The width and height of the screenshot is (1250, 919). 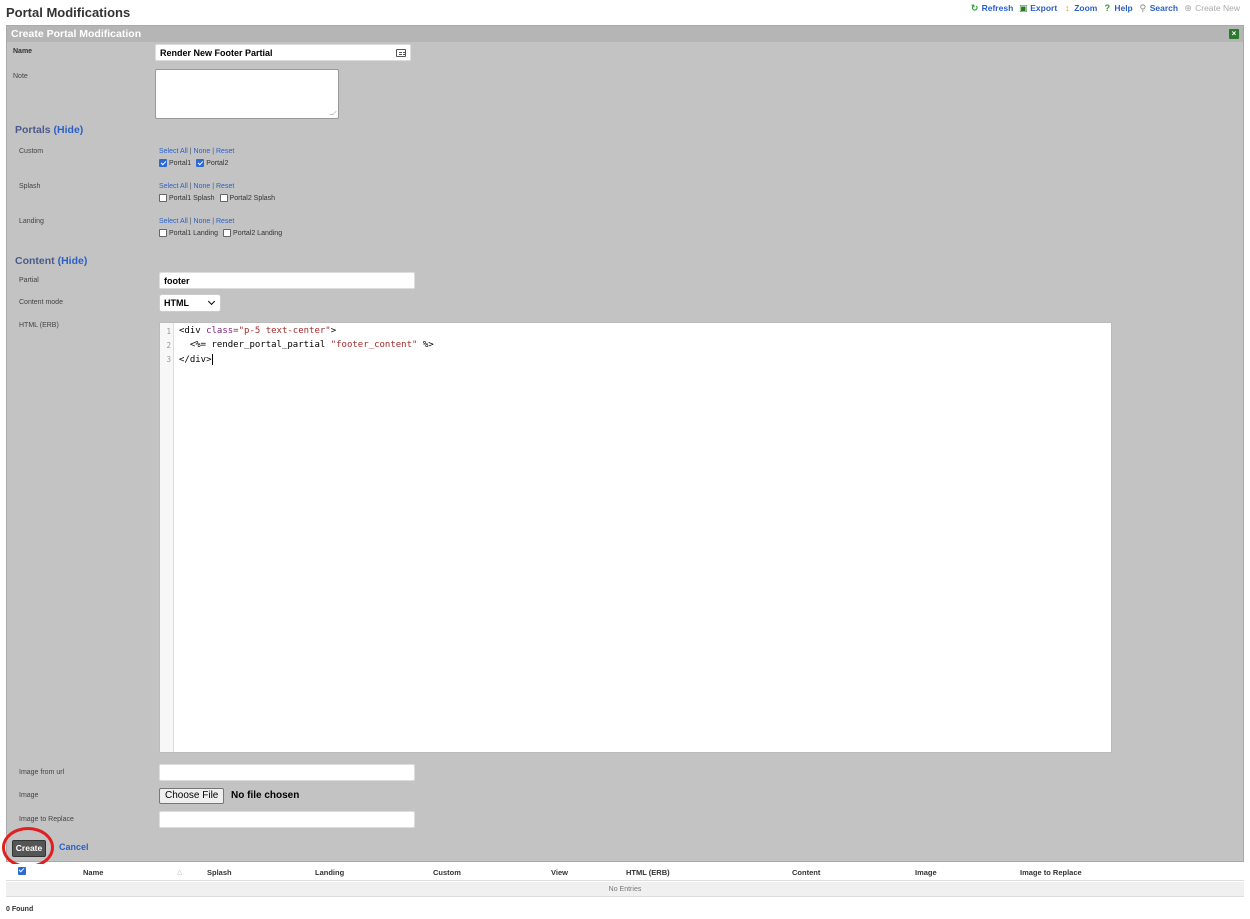 What do you see at coordinates (31, 221) in the screenshot?
I see `landing-label: Landing` at bounding box center [31, 221].